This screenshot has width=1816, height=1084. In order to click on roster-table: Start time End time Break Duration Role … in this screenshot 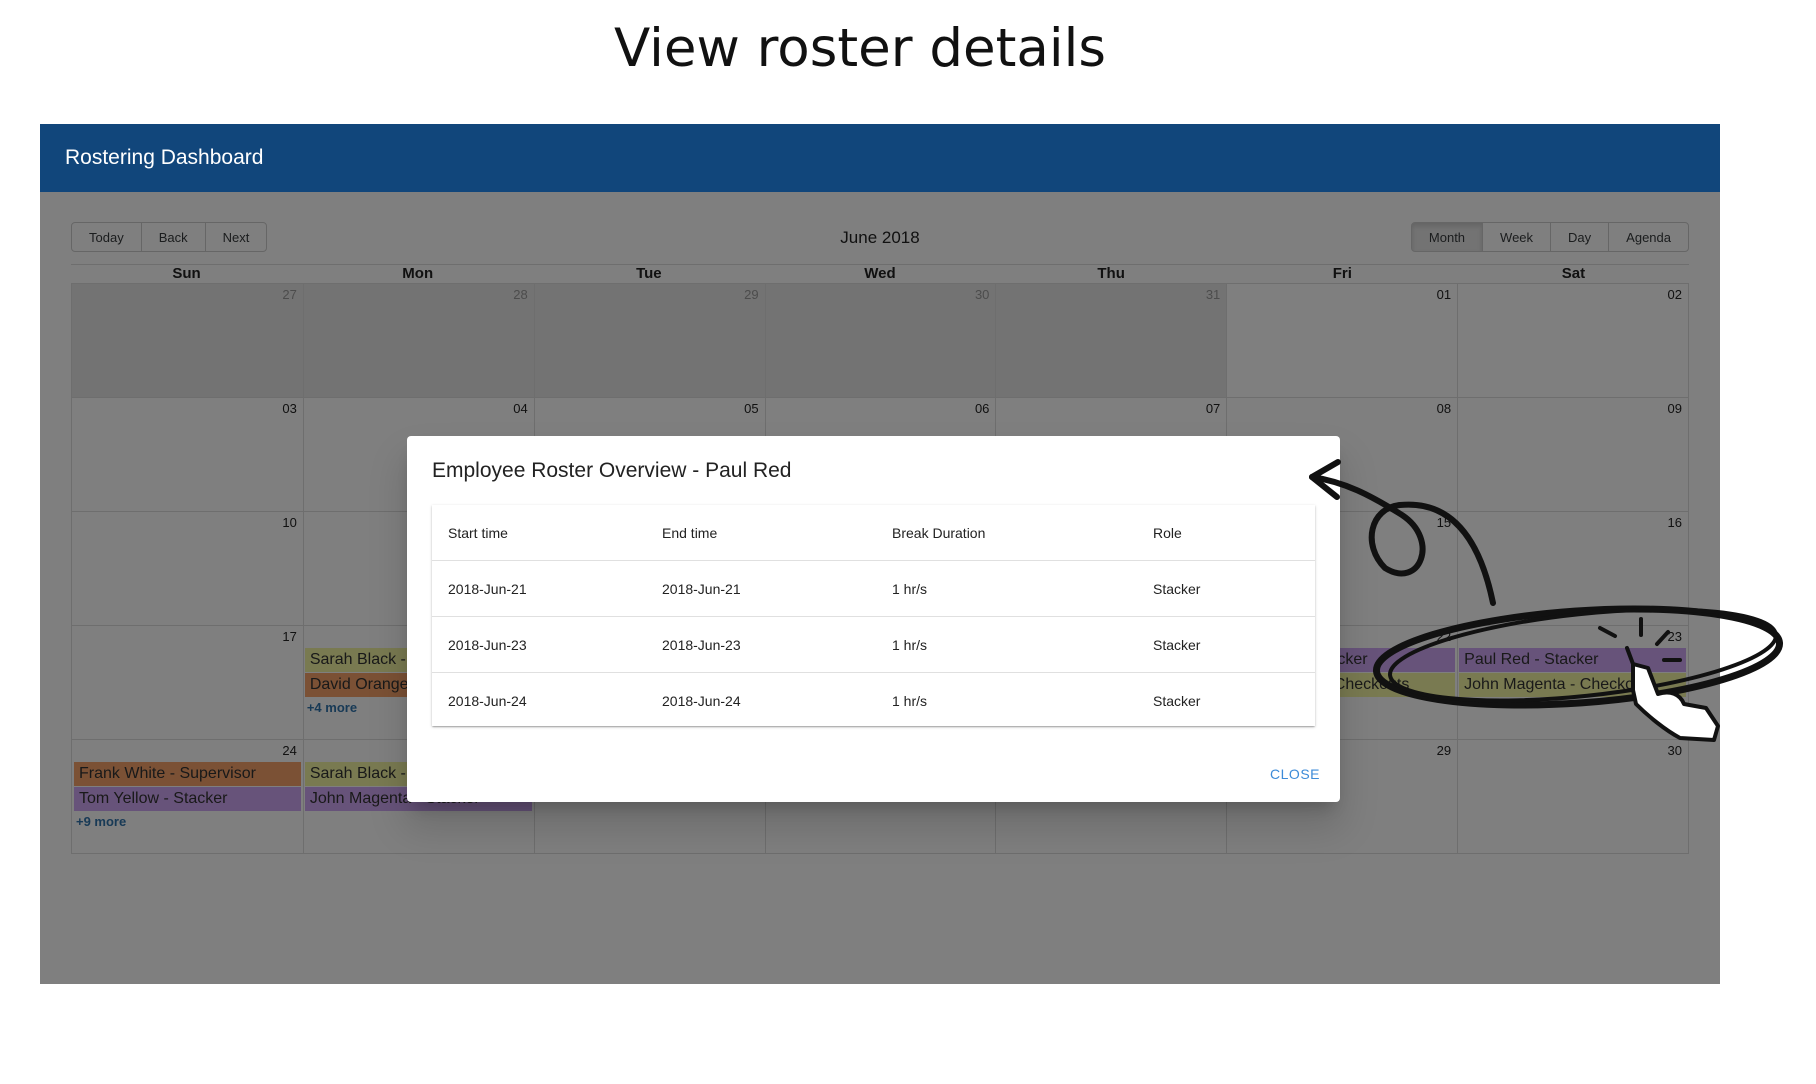, I will do `click(873, 616)`.